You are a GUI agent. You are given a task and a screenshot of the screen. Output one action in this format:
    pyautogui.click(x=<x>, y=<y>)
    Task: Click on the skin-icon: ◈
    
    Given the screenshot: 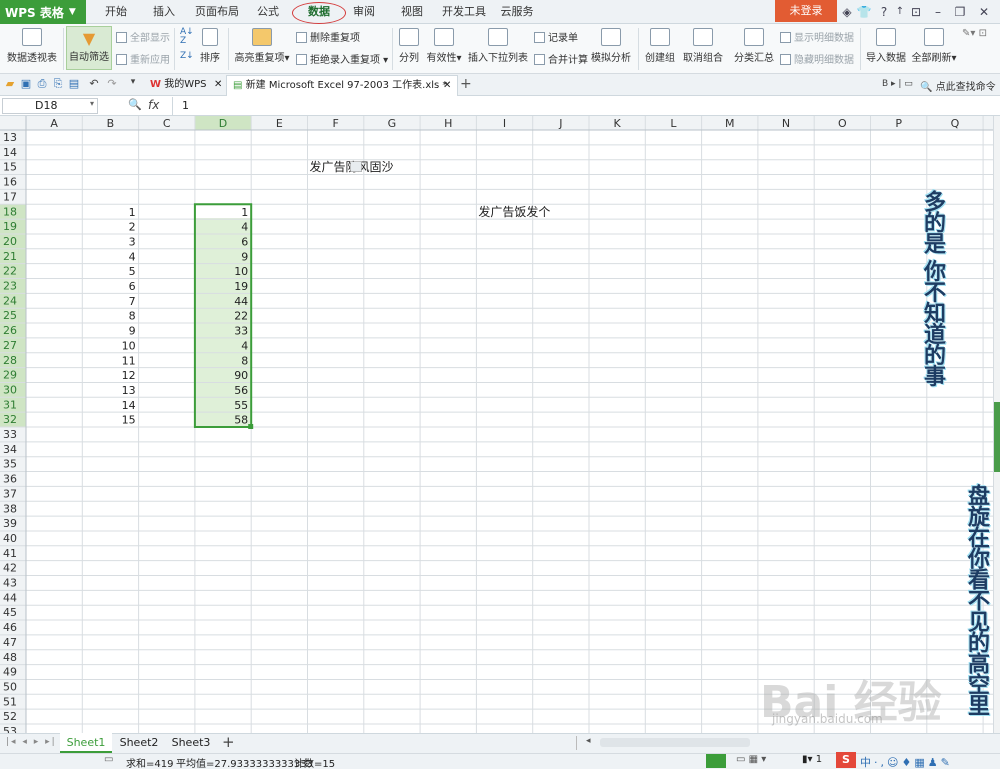 What is the action you would take?
    pyautogui.click(x=847, y=12)
    